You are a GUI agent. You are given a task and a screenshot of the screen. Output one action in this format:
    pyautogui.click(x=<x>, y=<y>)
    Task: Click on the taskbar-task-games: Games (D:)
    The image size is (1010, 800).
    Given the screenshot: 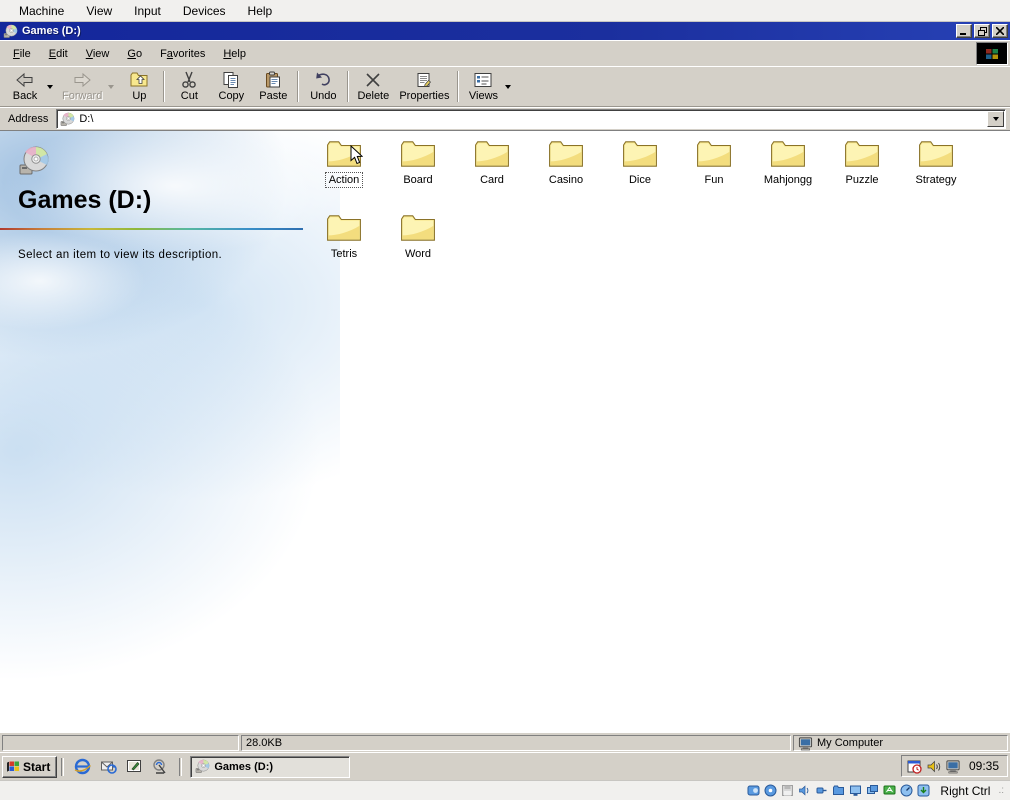 What is the action you would take?
    pyautogui.click(x=270, y=766)
    